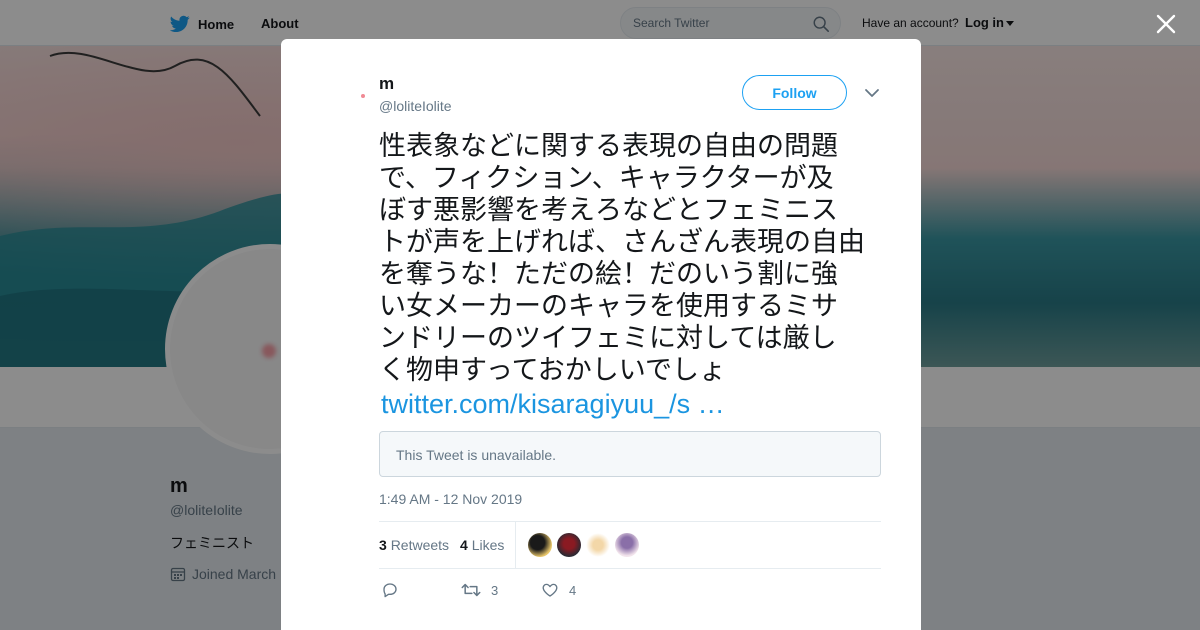  Describe the element at coordinates (622, 242) in the screenshot. I see `tweet-text-line: トが声を上げれば、さんざん表現の自由` at that location.